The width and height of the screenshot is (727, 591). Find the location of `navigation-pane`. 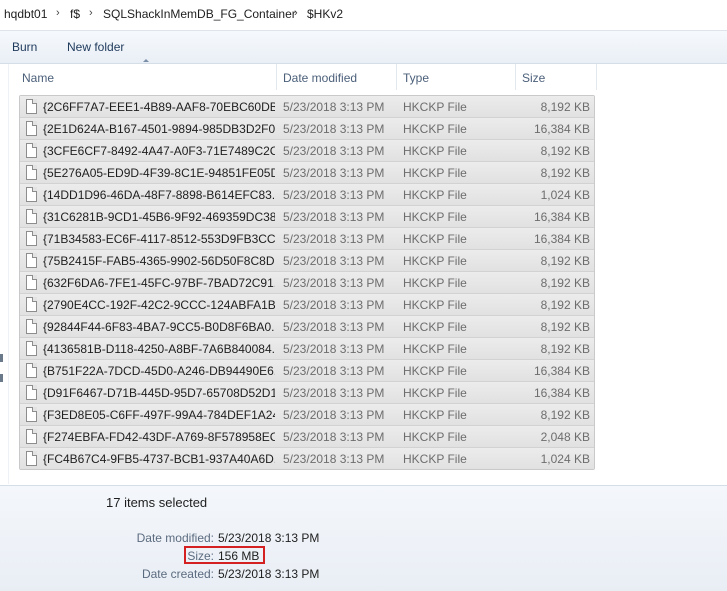

navigation-pane is located at coordinates (4, 274).